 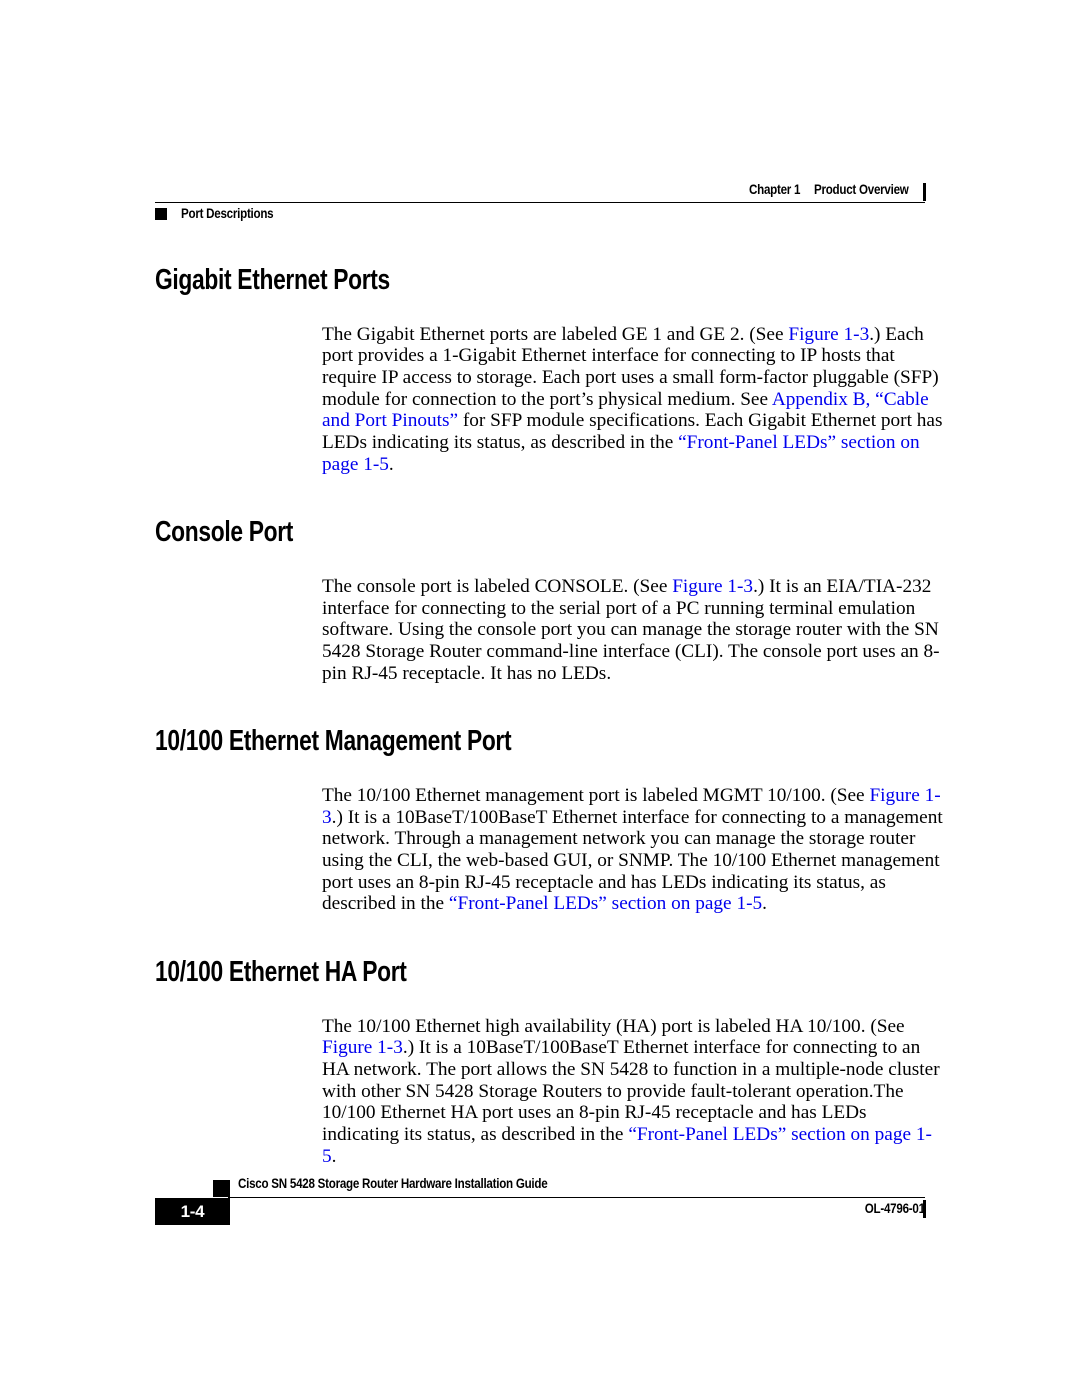 I want to click on header-chapter-title: Product Overview, so click(x=861, y=189).